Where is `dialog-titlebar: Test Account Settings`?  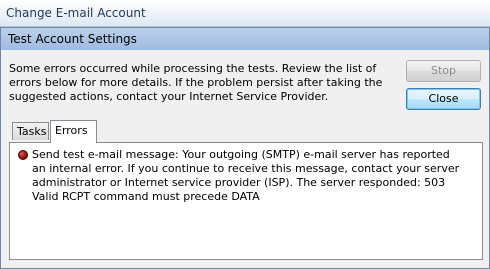
dialog-titlebar: Test Account Settings is located at coordinates (245, 39).